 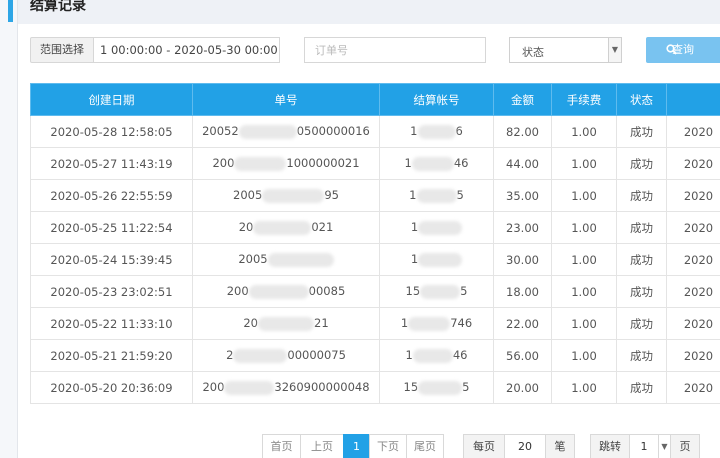 What do you see at coordinates (356, 446) in the screenshot?
I see `page-1-button: 1` at bounding box center [356, 446].